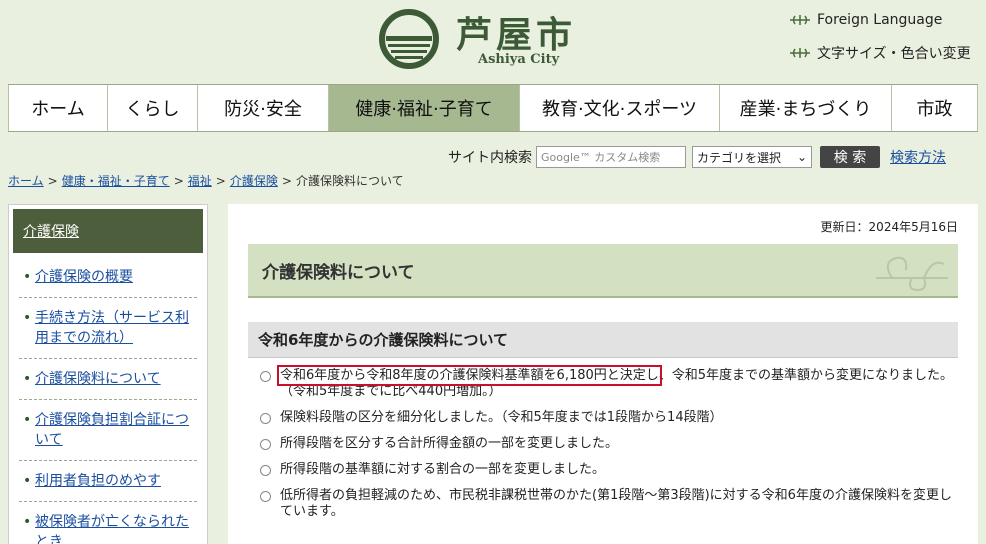 The width and height of the screenshot is (986, 544). What do you see at coordinates (490, 158) in the screenshot?
I see `search-label: サイト内検索` at bounding box center [490, 158].